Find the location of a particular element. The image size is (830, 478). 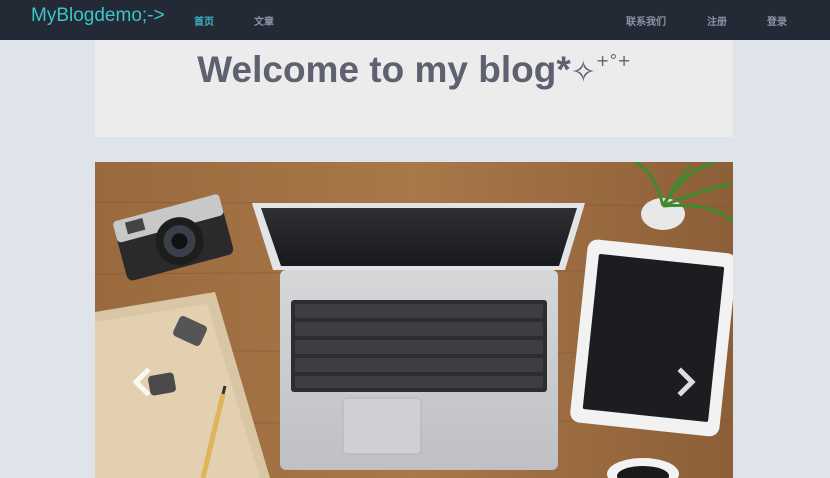

hero-title: Welcome to my blog* is located at coordinates (384, 69).